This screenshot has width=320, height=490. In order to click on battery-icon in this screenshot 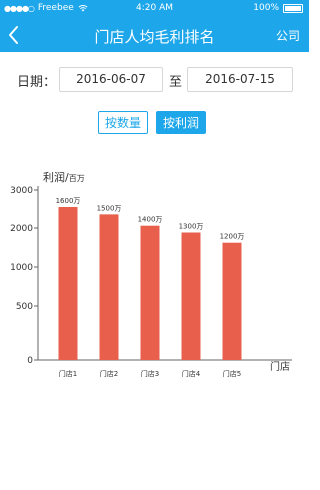, I will do `click(293, 8)`.